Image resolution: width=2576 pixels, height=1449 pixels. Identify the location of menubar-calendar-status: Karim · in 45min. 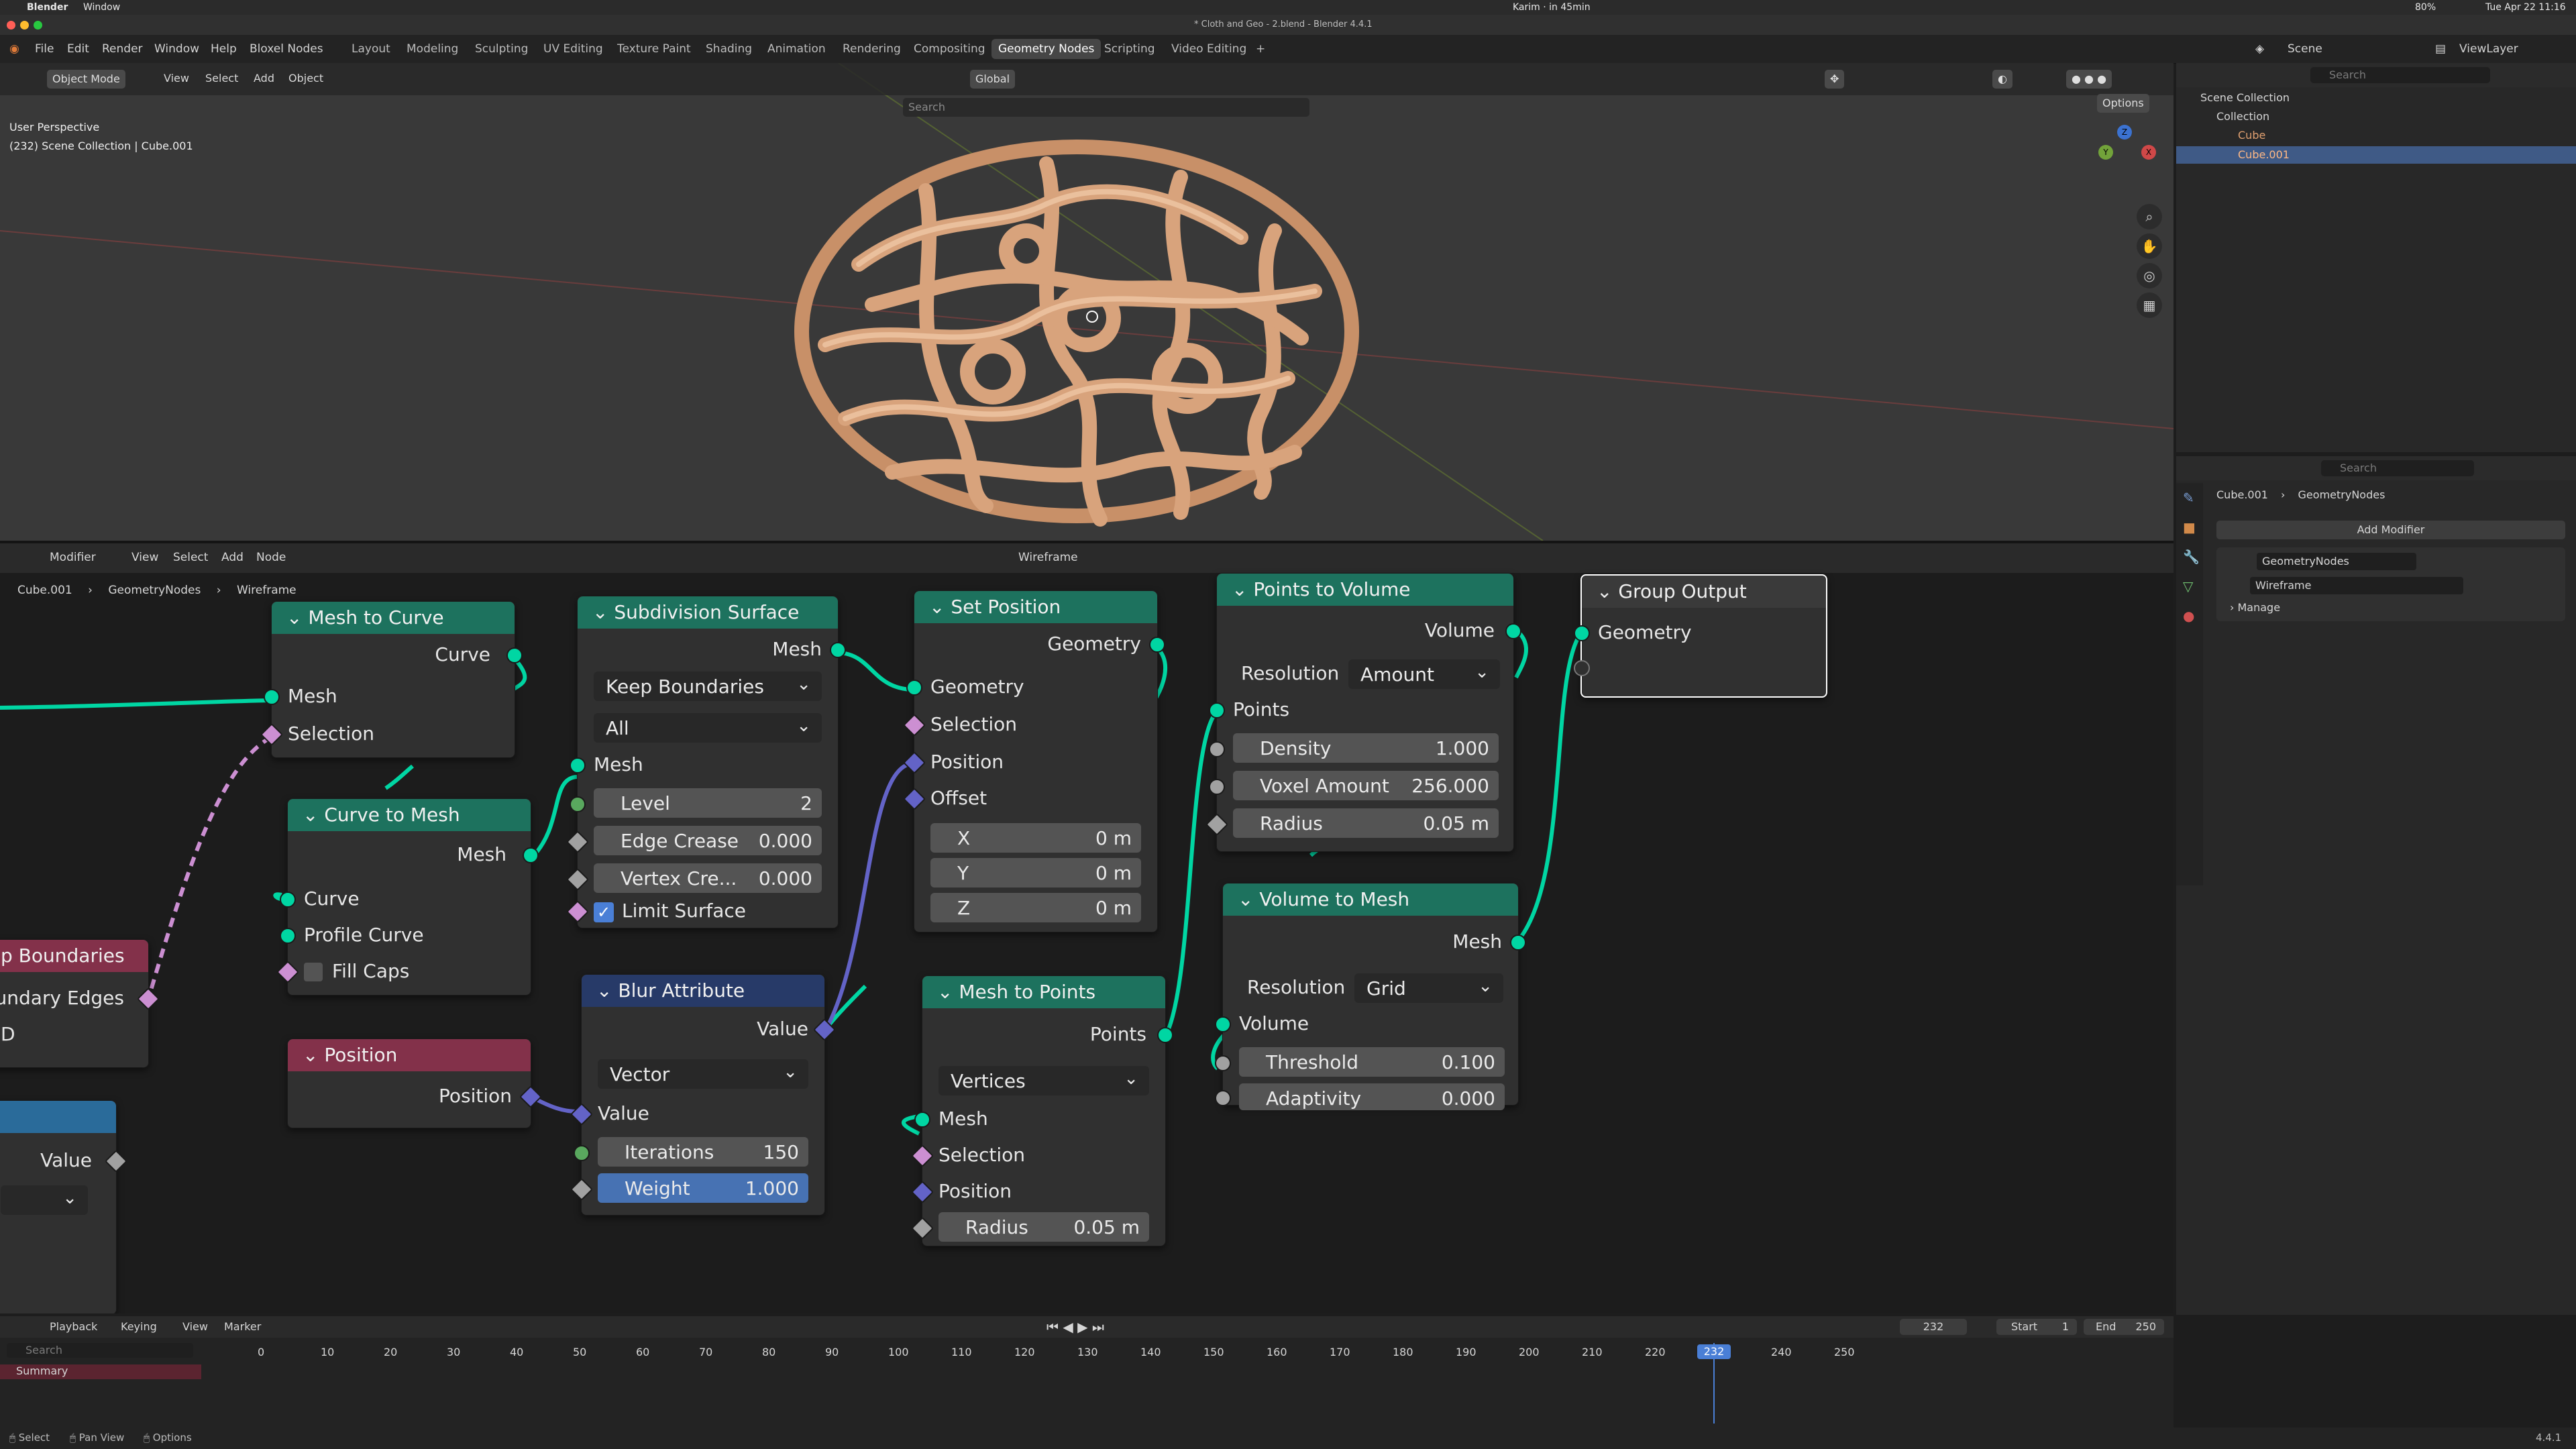
(1552, 7).